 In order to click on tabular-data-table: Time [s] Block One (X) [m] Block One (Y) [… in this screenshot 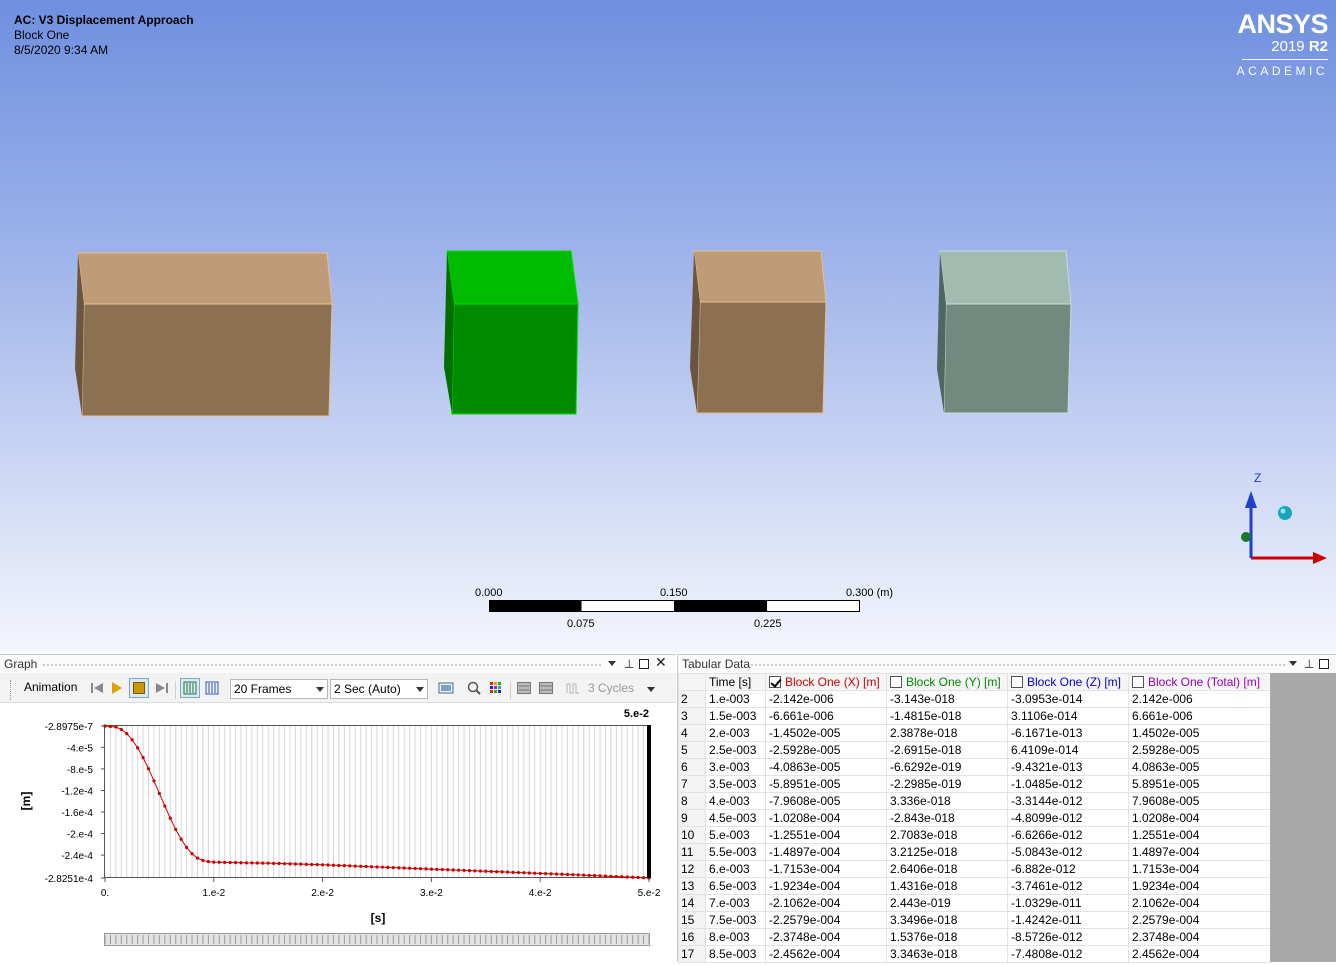, I will do `click(974, 818)`.